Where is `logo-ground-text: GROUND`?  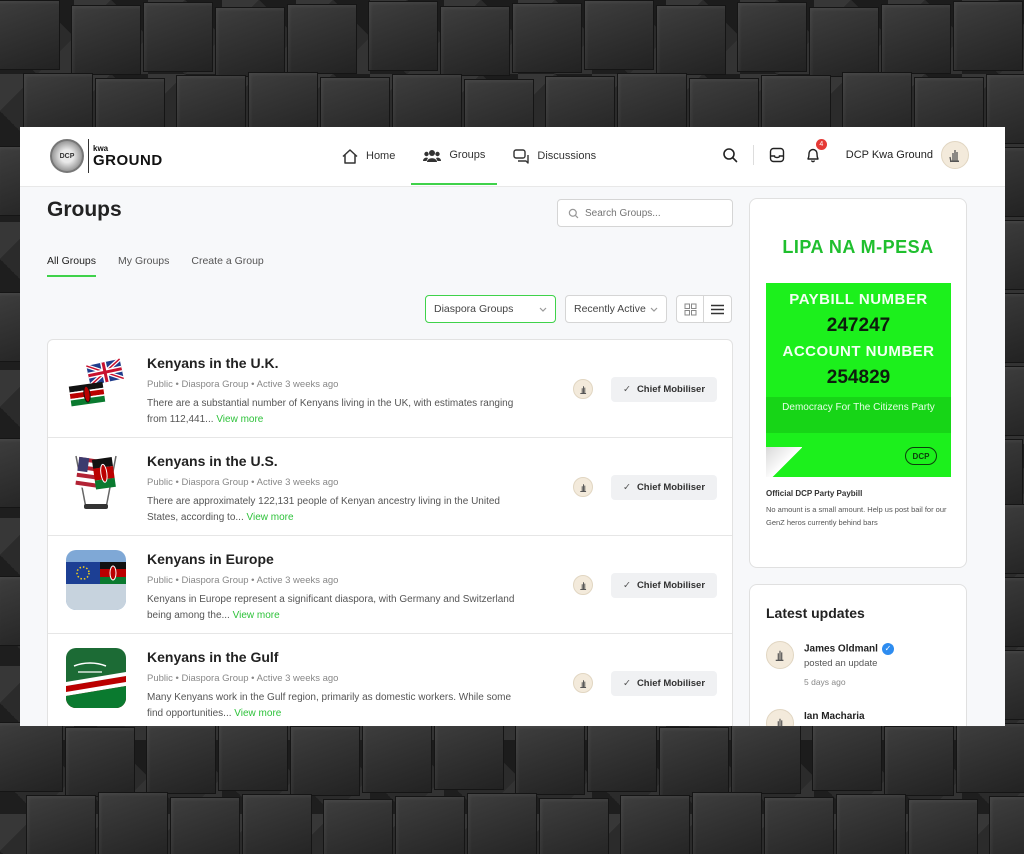 logo-ground-text: GROUND is located at coordinates (128, 160).